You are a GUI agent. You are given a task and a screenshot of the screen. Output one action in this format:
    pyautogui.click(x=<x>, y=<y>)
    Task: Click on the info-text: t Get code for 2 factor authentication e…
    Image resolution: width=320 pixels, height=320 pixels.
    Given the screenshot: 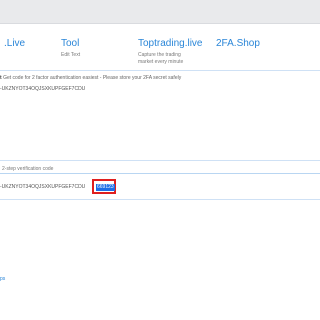 What is the action you would take?
    pyautogui.click(x=90, y=78)
    